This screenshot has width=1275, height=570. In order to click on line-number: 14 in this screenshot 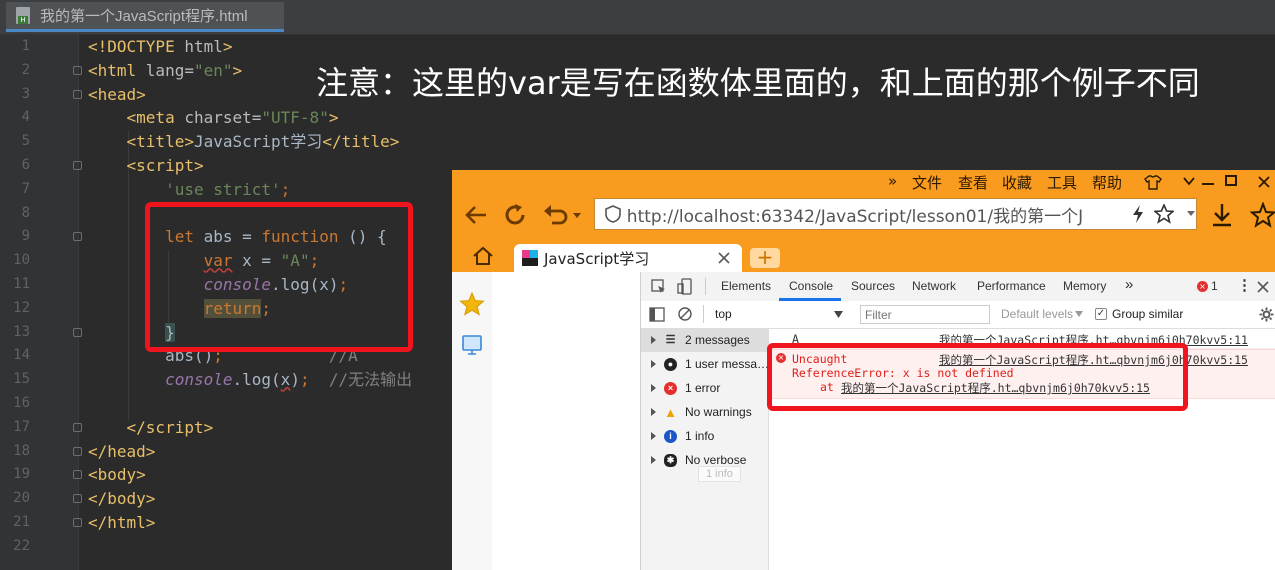, I will do `click(21, 355)`.